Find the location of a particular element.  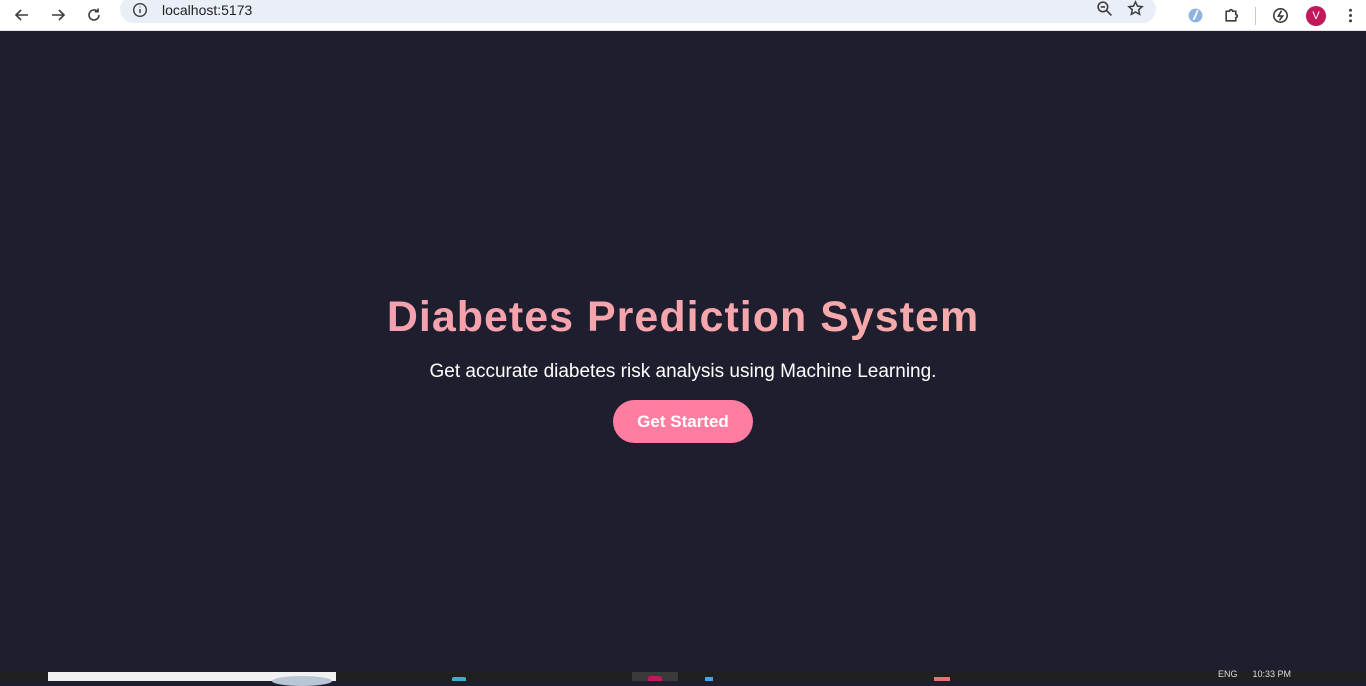

system-tray: ENG 10:33 PM is located at coordinates (1254, 674).